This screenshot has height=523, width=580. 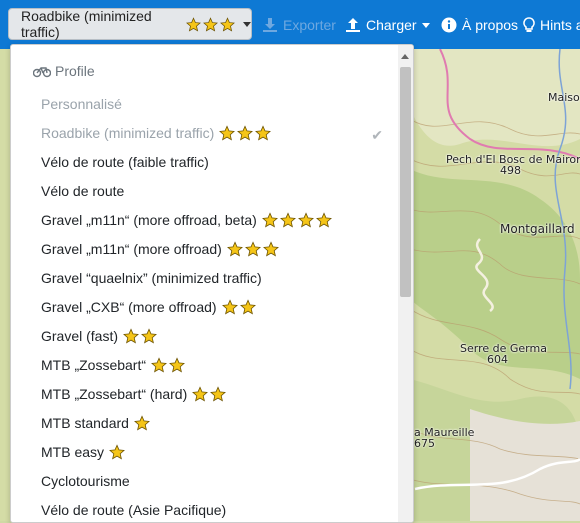 What do you see at coordinates (529, 25) in the screenshot?
I see `lightbulb-icon` at bounding box center [529, 25].